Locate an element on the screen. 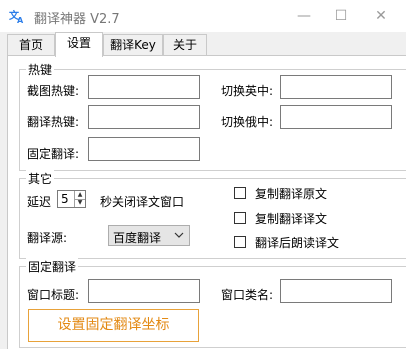  window-title: 翻译神器 V2.7 is located at coordinates (77, 19).